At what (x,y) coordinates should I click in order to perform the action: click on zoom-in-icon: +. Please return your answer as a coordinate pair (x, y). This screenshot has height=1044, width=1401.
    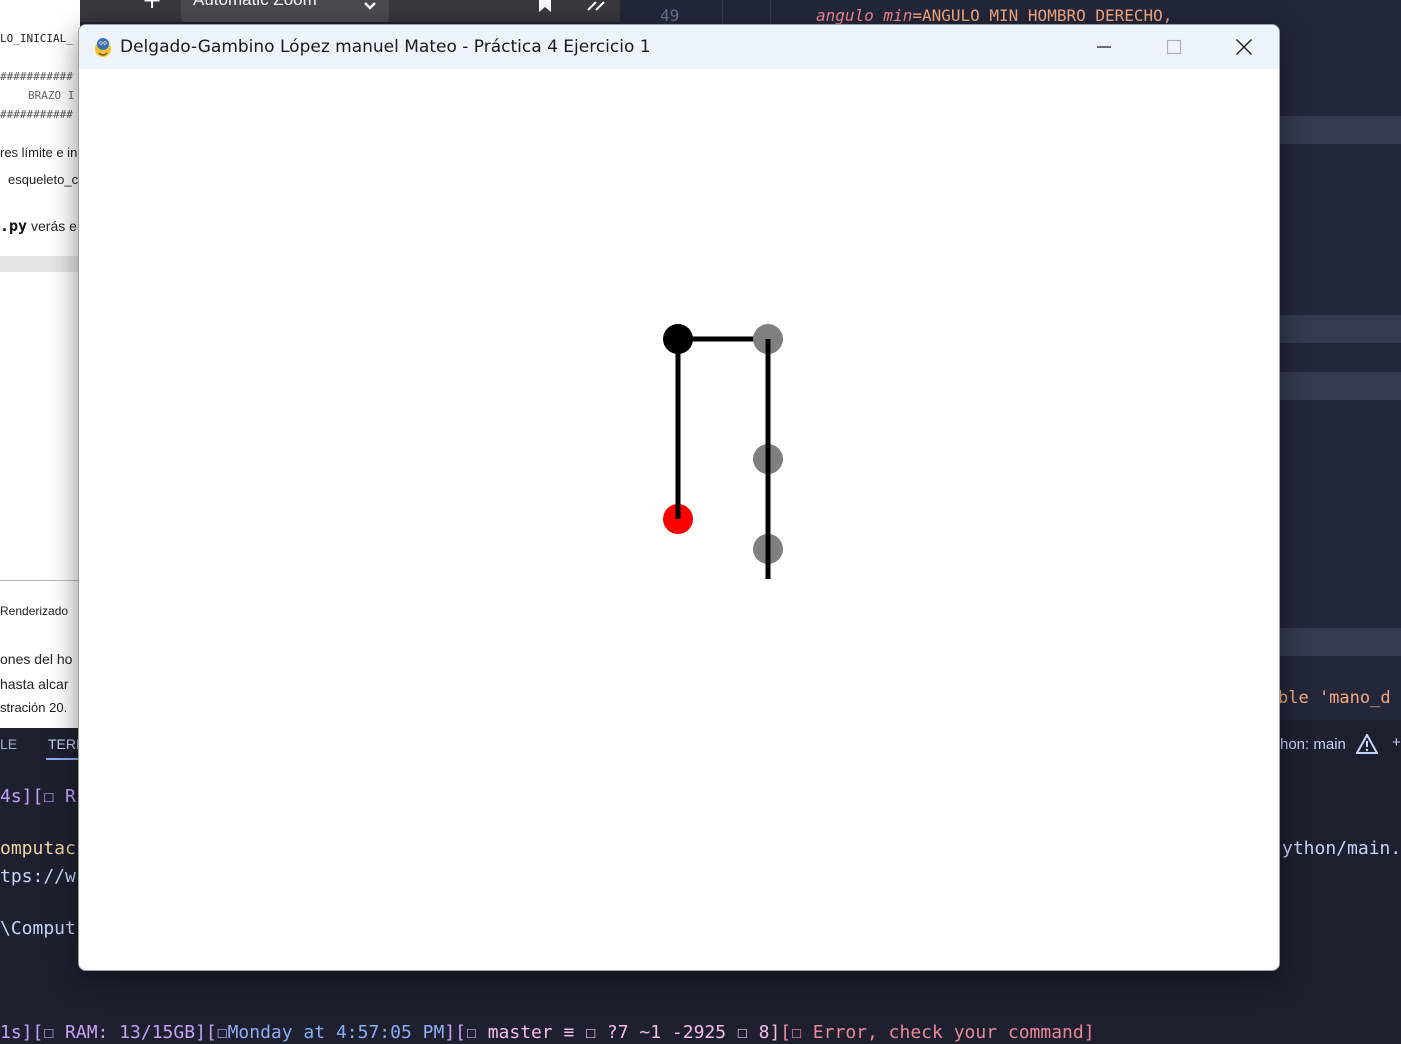
    Looking at the image, I should click on (152, 6).